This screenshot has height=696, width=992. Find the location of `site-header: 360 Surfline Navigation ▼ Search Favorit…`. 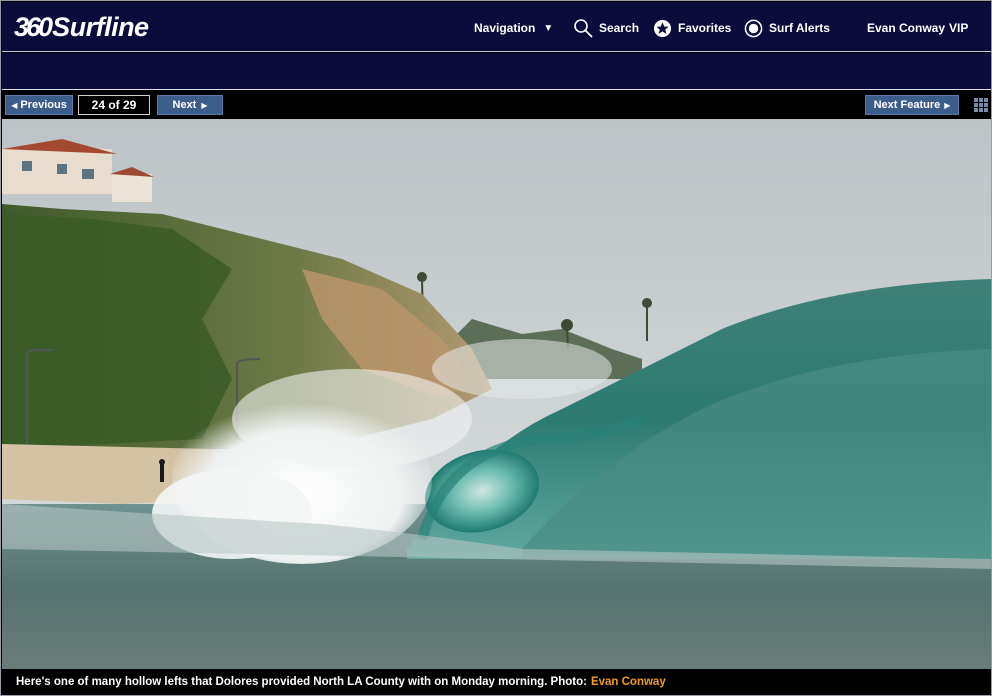

site-header: 360 Surfline Navigation ▼ Search Favorit… is located at coordinates (496, 27).